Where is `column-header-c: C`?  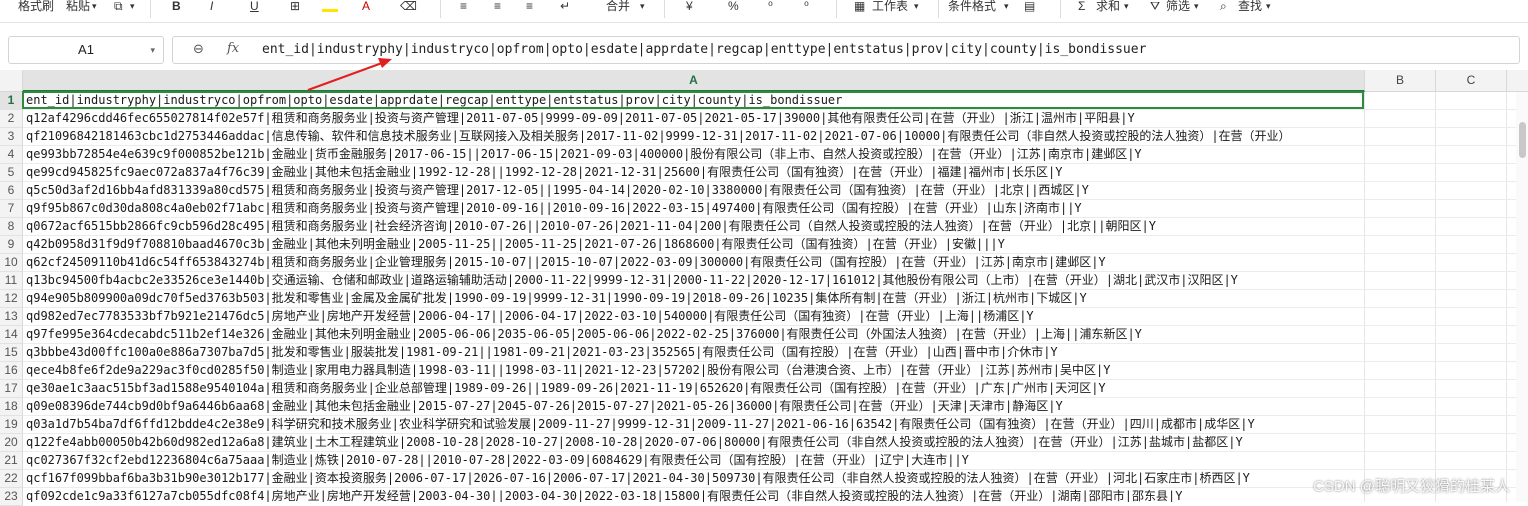 column-header-c: C is located at coordinates (1471, 81).